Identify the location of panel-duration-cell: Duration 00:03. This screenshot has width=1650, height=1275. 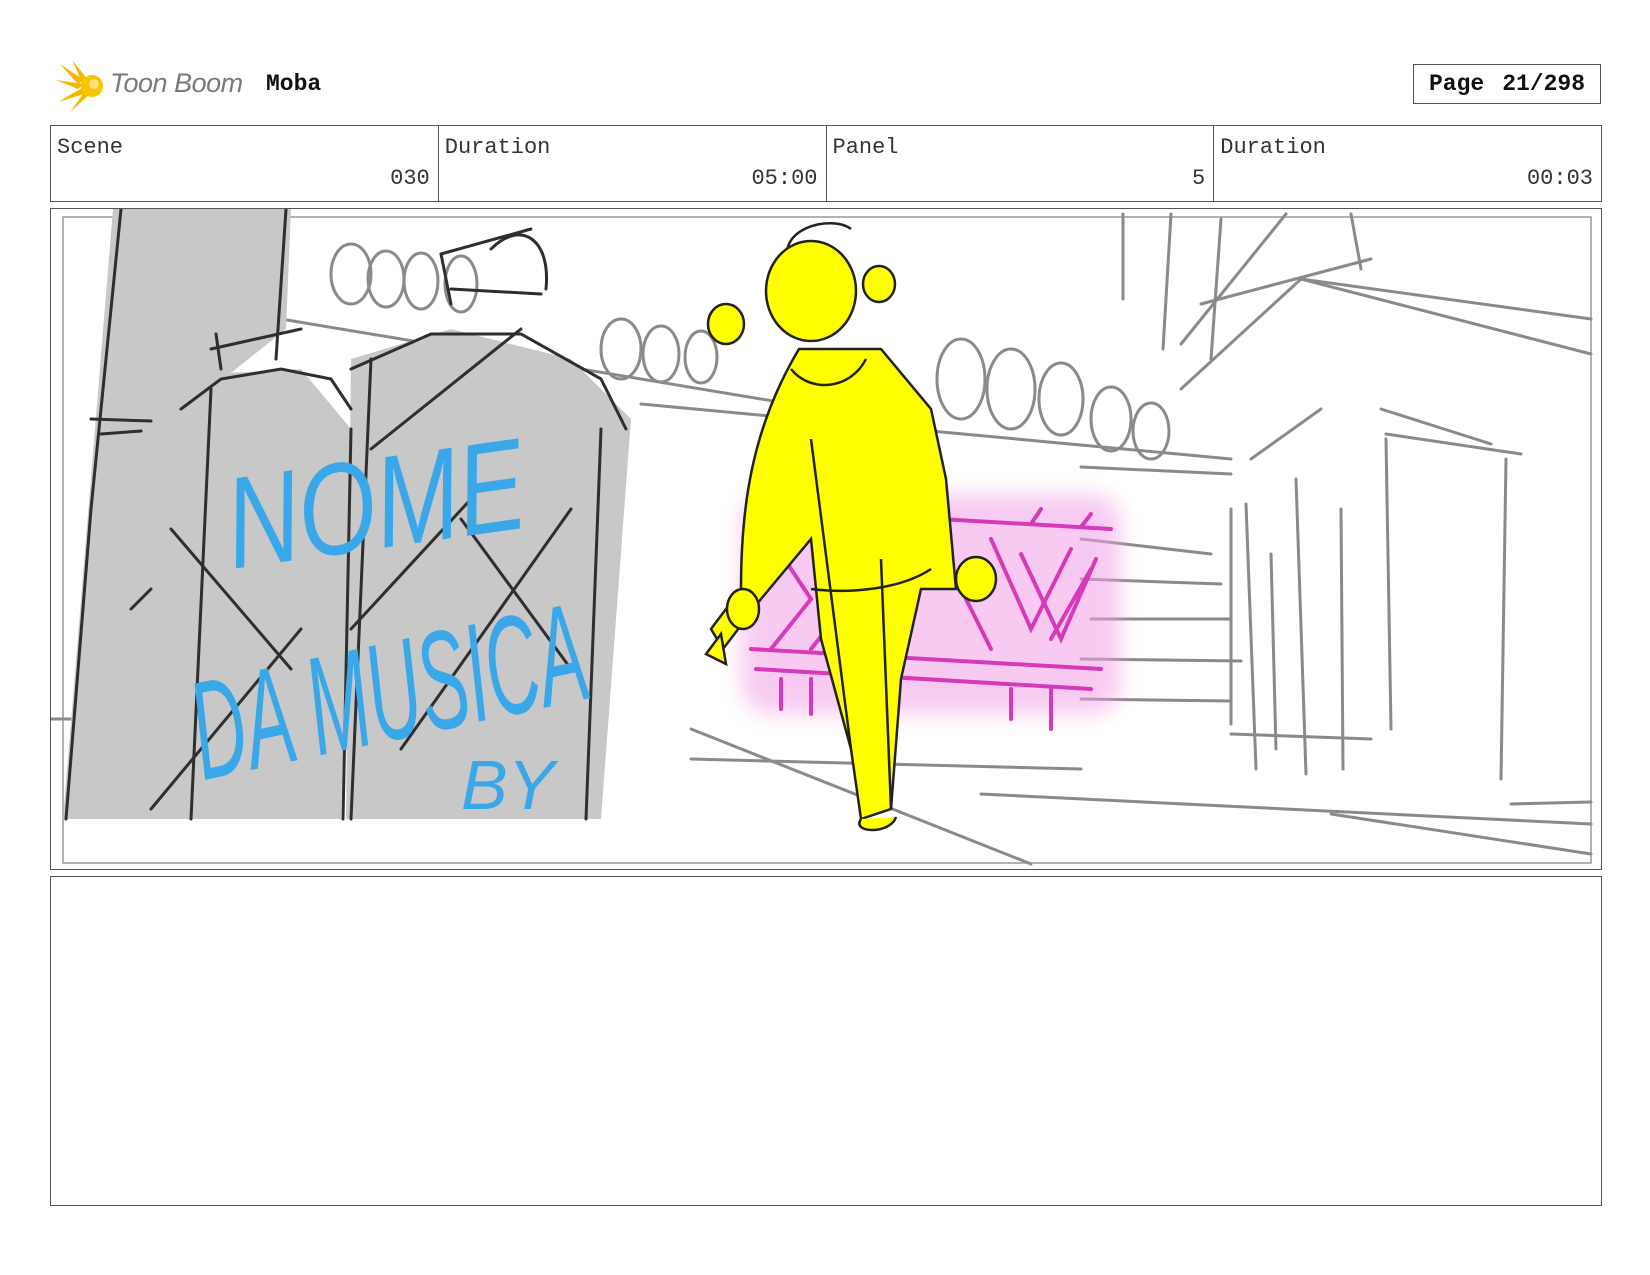
(1407, 163).